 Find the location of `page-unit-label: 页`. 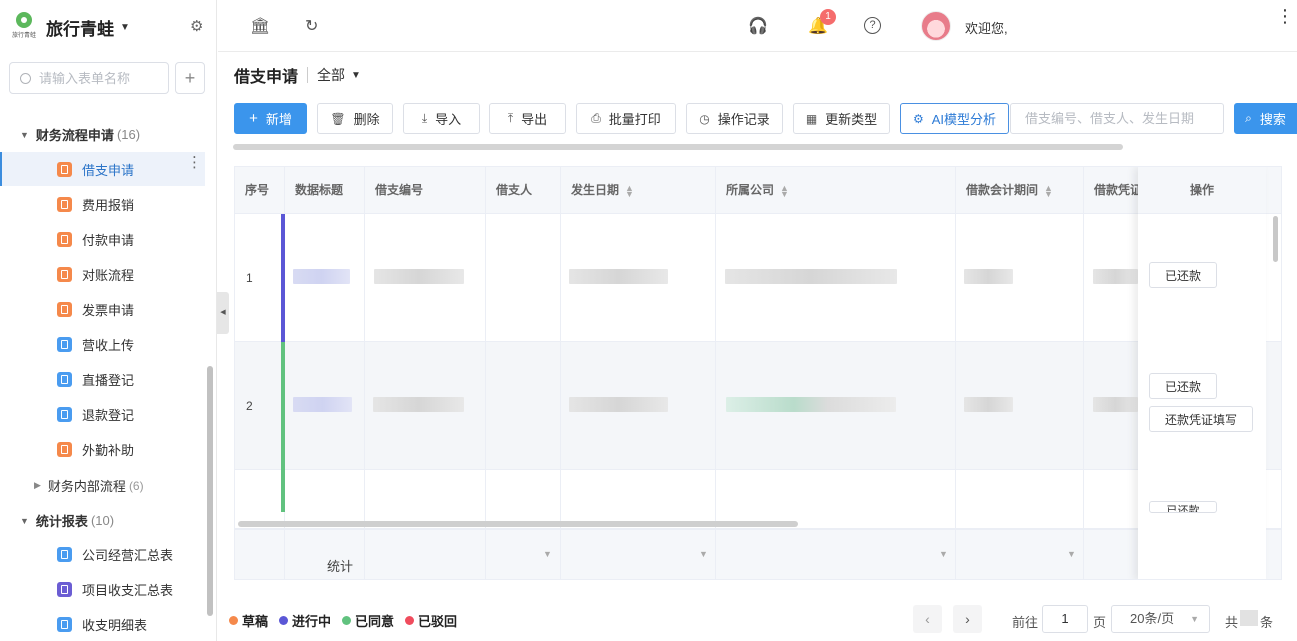

page-unit-label: 页 is located at coordinates (1100, 622).